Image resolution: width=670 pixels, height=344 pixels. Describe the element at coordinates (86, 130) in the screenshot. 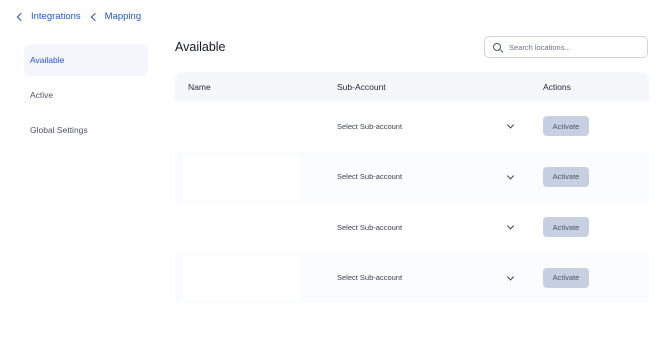

I see `sidebar-item-global-settings: Global Settings` at that location.